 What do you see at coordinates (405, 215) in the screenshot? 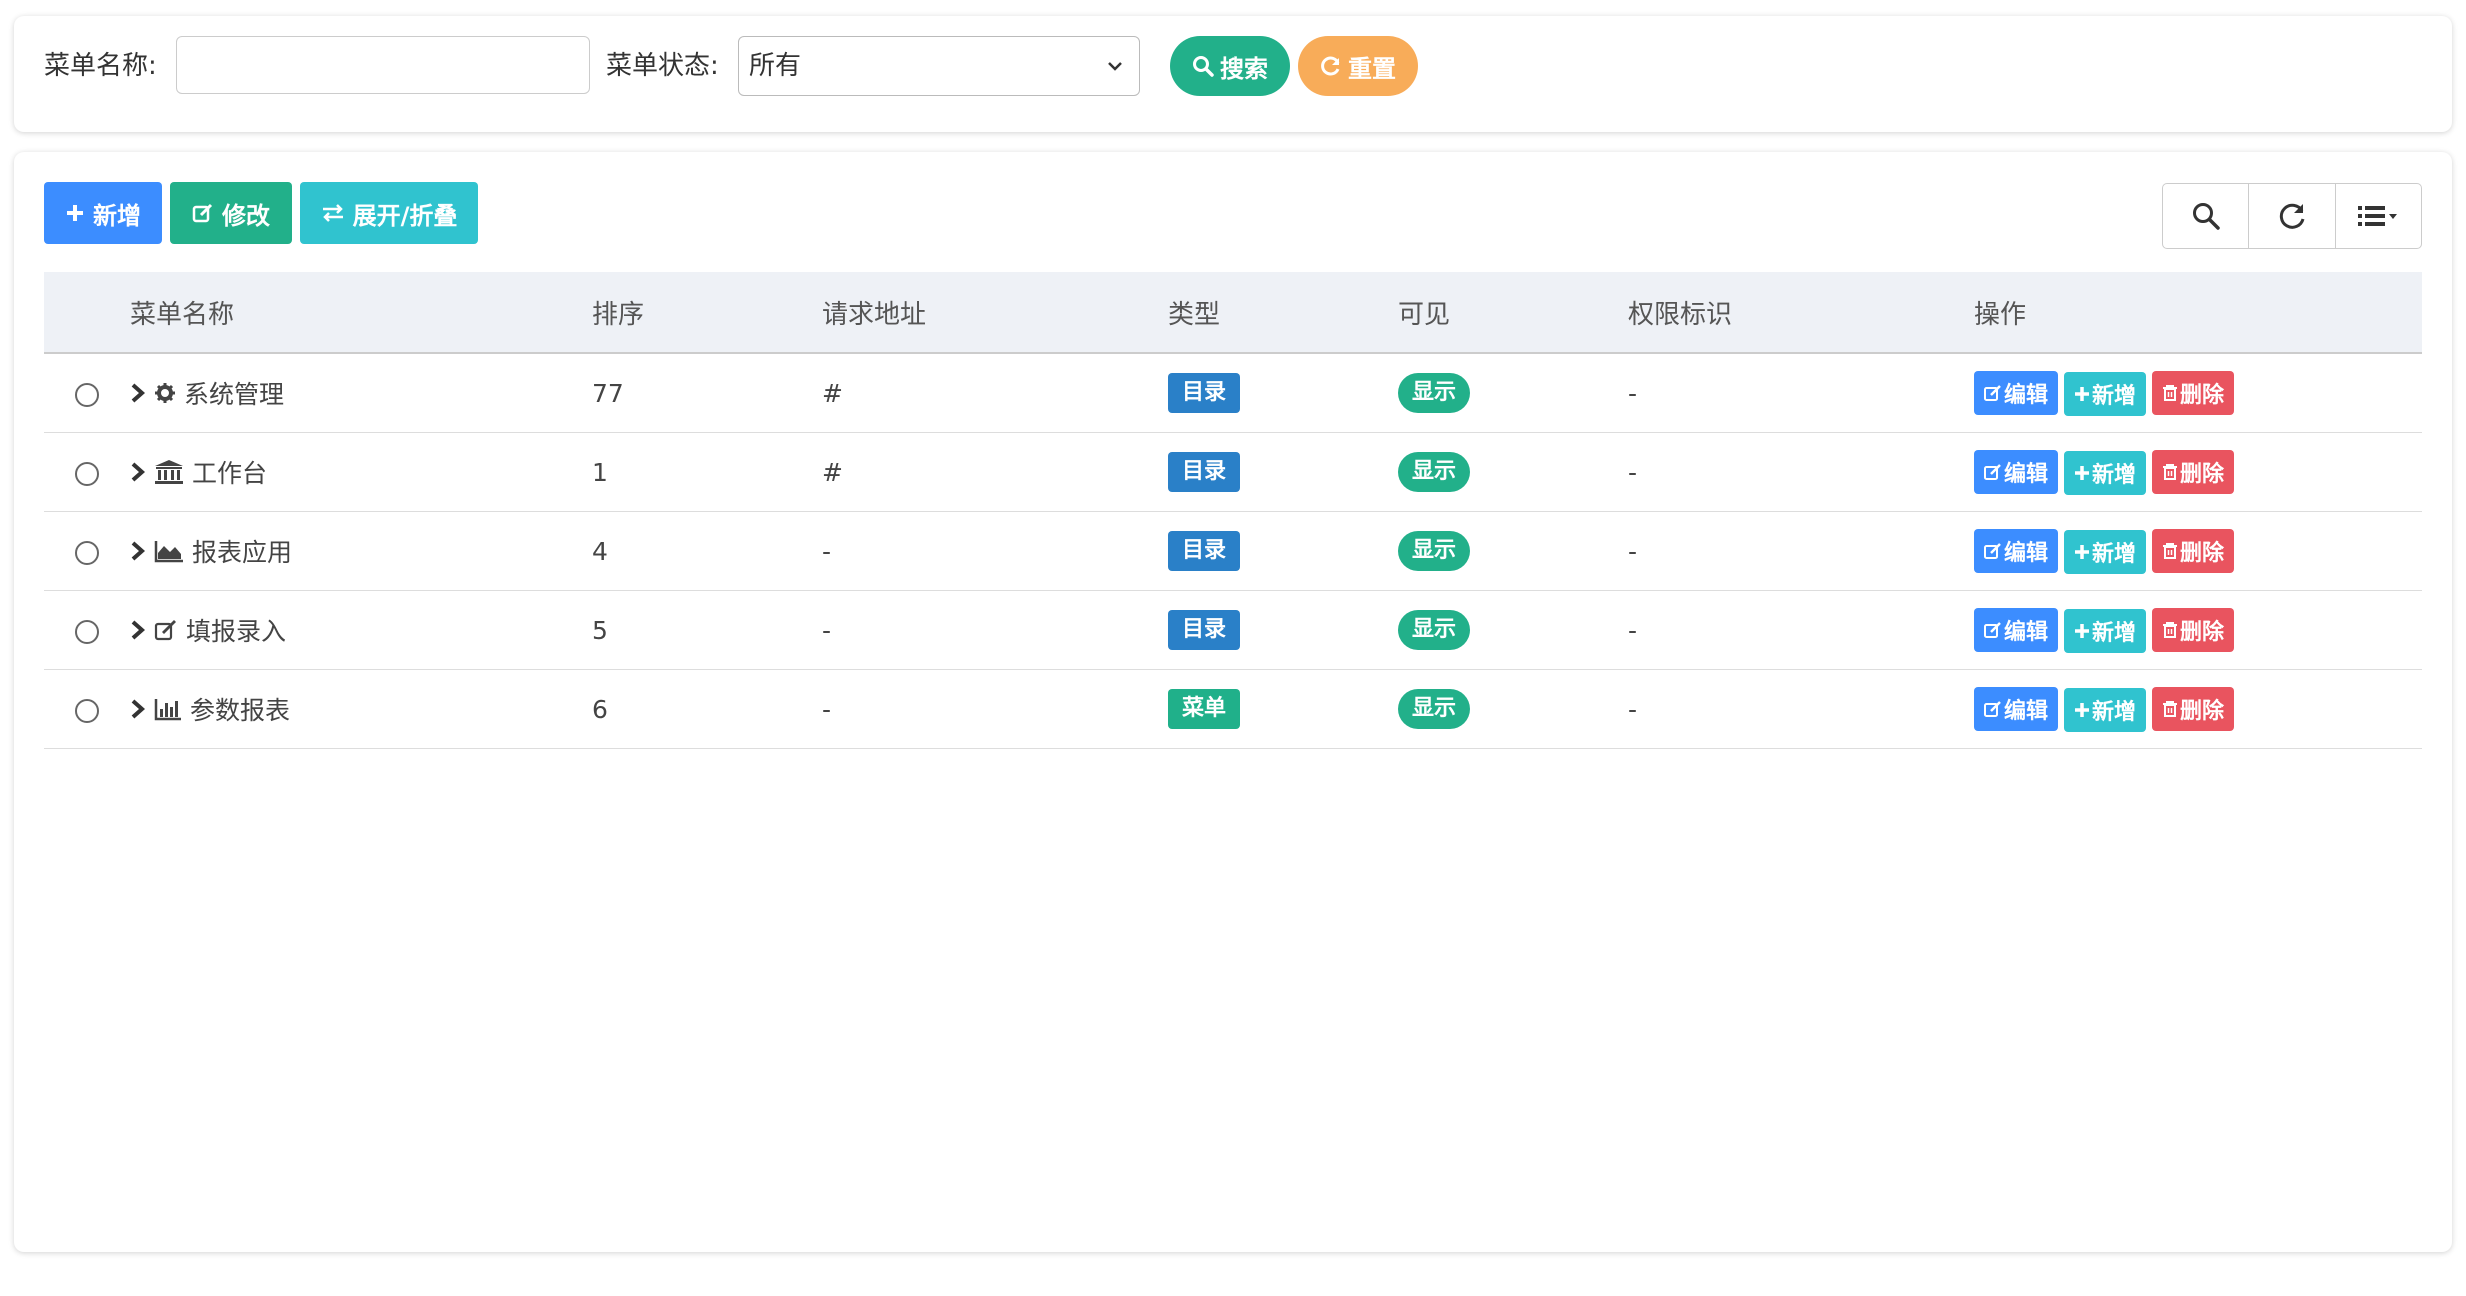
I see `expand-collapse-label: 展开/折叠` at bounding box center [405, 215].